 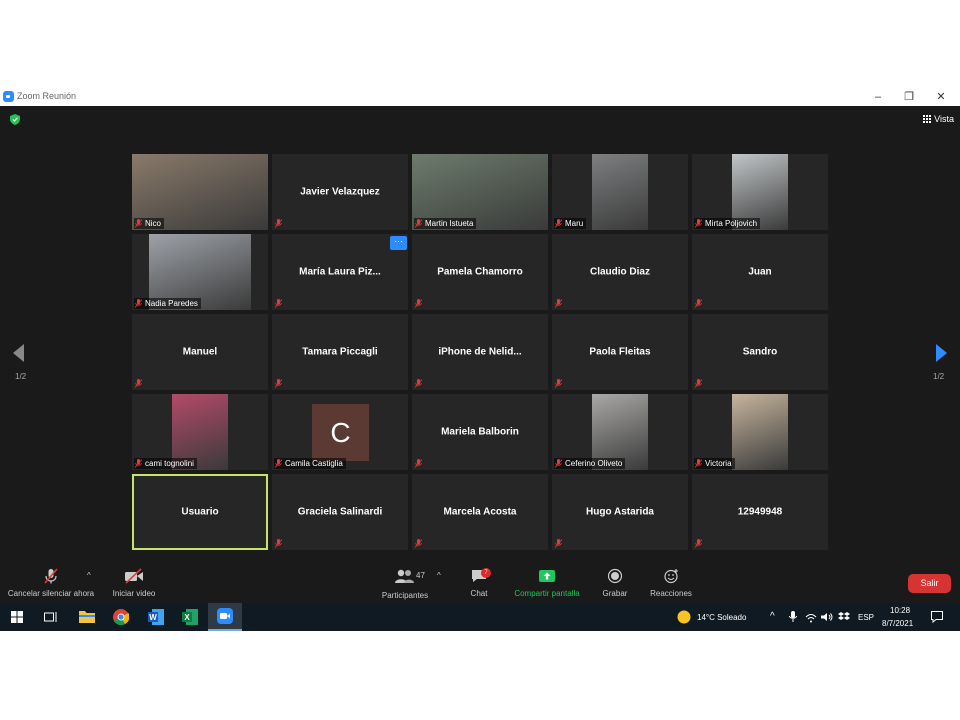 I want to click on participant-tile: Sandro, so click(x=760, y=352).